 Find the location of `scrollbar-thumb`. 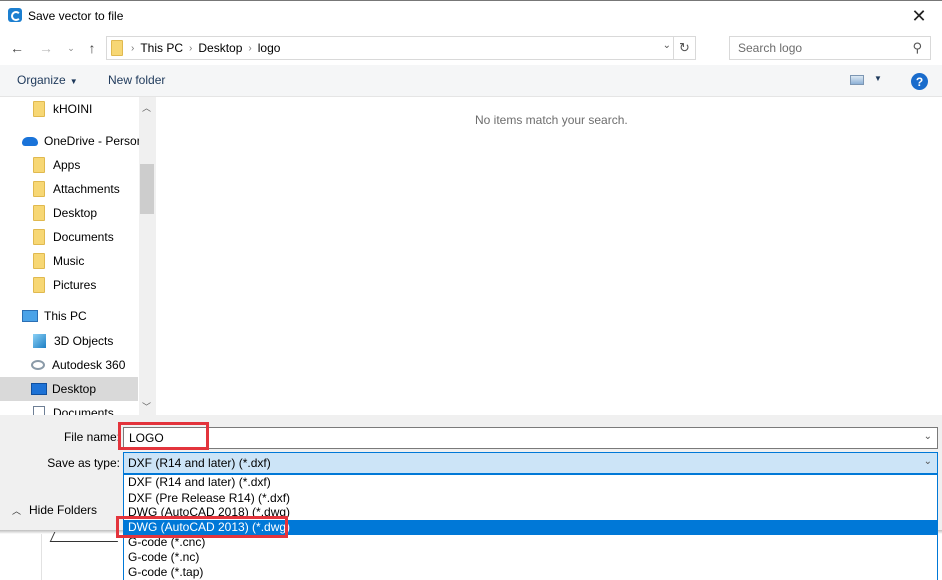

scrollbar-thumb is located at coordinates (147, 189).